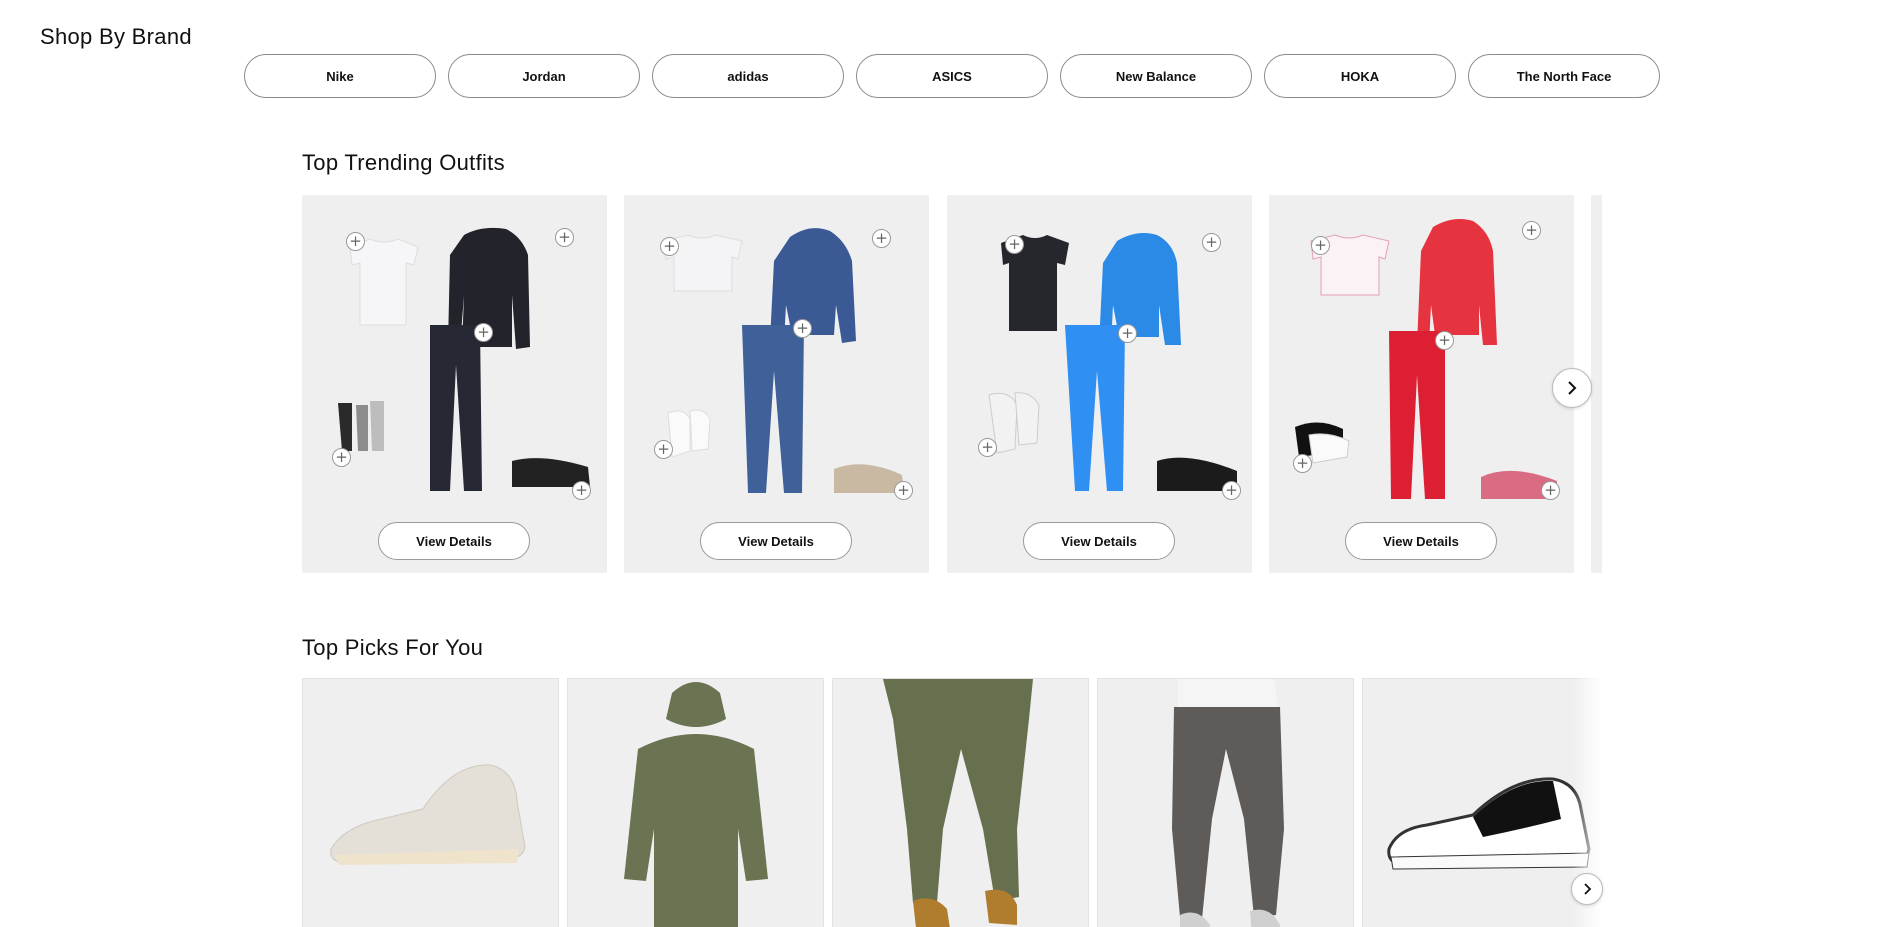 The height and width of the screenshot is (927, 1903). Describe the element at coordinates (116, 36) in the screenshot. I see `shop-by-brand-title: Shop By Brand` at that location.